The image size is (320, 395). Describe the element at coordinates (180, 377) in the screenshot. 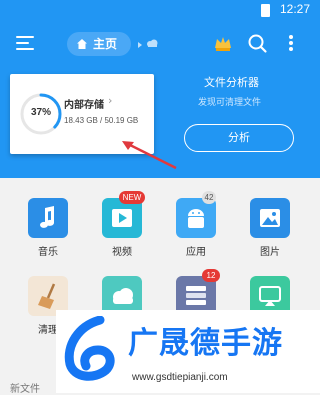

I see `watermark-url: www.gsdtiepianji.com` at that location.